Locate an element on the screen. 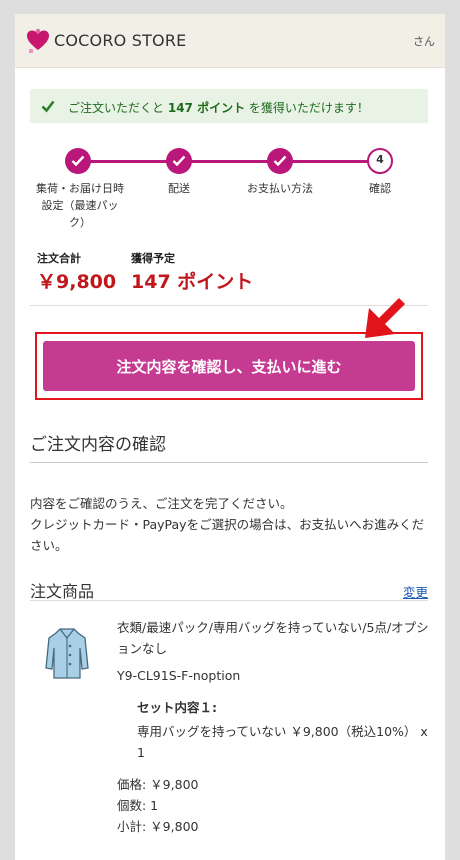  set-content-desc: 専用バッグを持っていない ￥9,800（税込10%） x 1 is located at coordinates (282, 742).